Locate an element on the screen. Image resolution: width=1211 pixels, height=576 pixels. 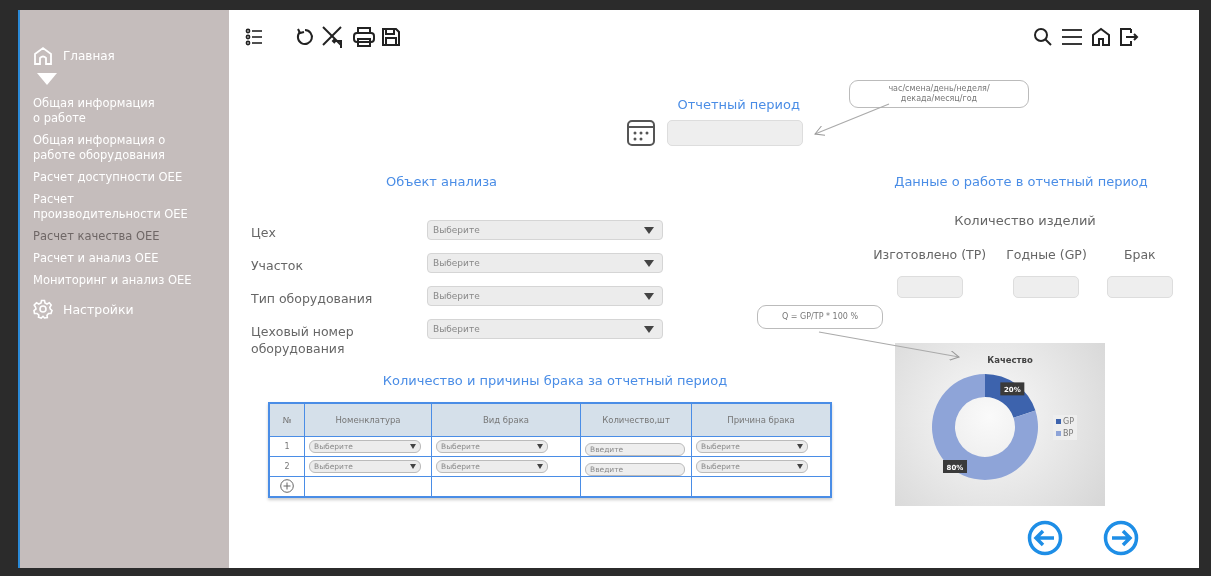
field-label: Годные (GP) is located at coordinates (1046, 254).